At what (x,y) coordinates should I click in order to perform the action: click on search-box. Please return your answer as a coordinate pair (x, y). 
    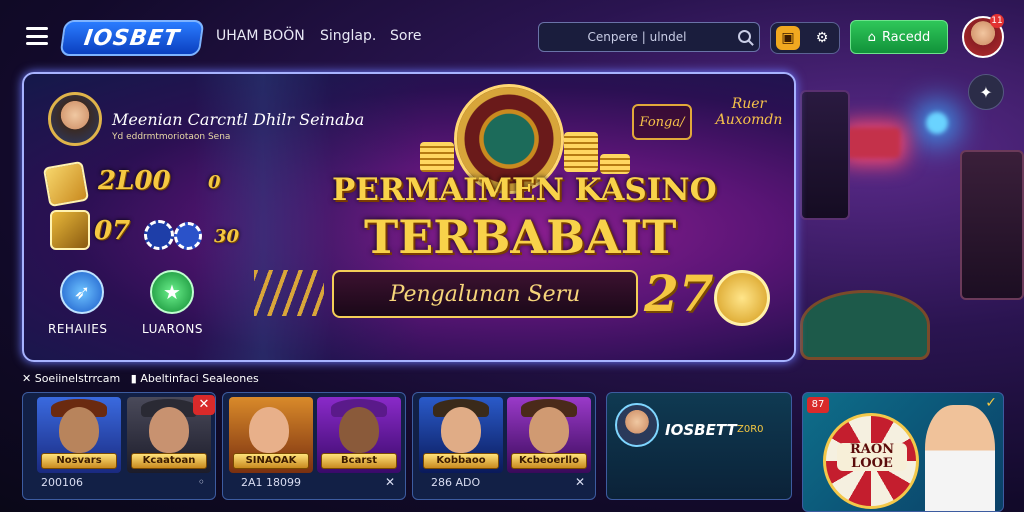
    Looking at the image, I should click on (649, 37).